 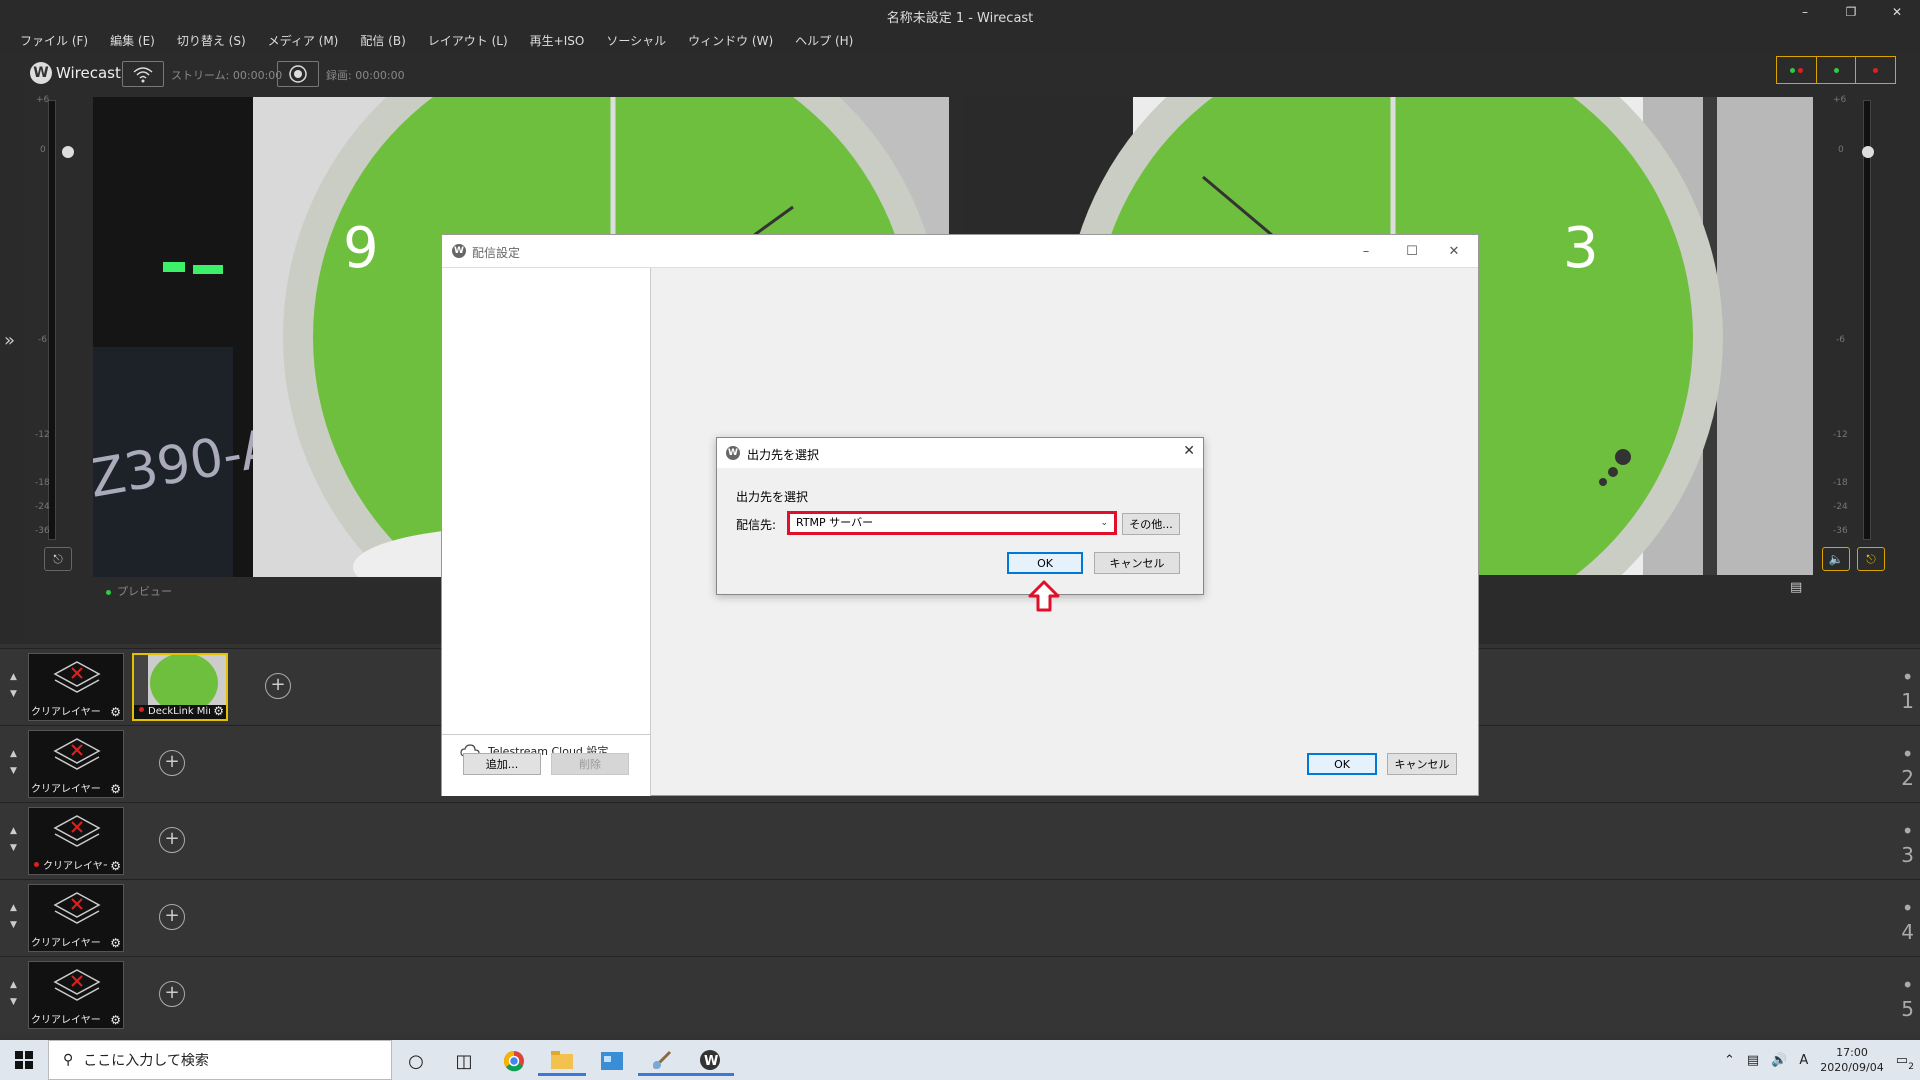 What do you see at coordinates (824, 41) in the screenshot?
I see `menu-help: ヘルプ (H)` at bounding box center [824, 41].